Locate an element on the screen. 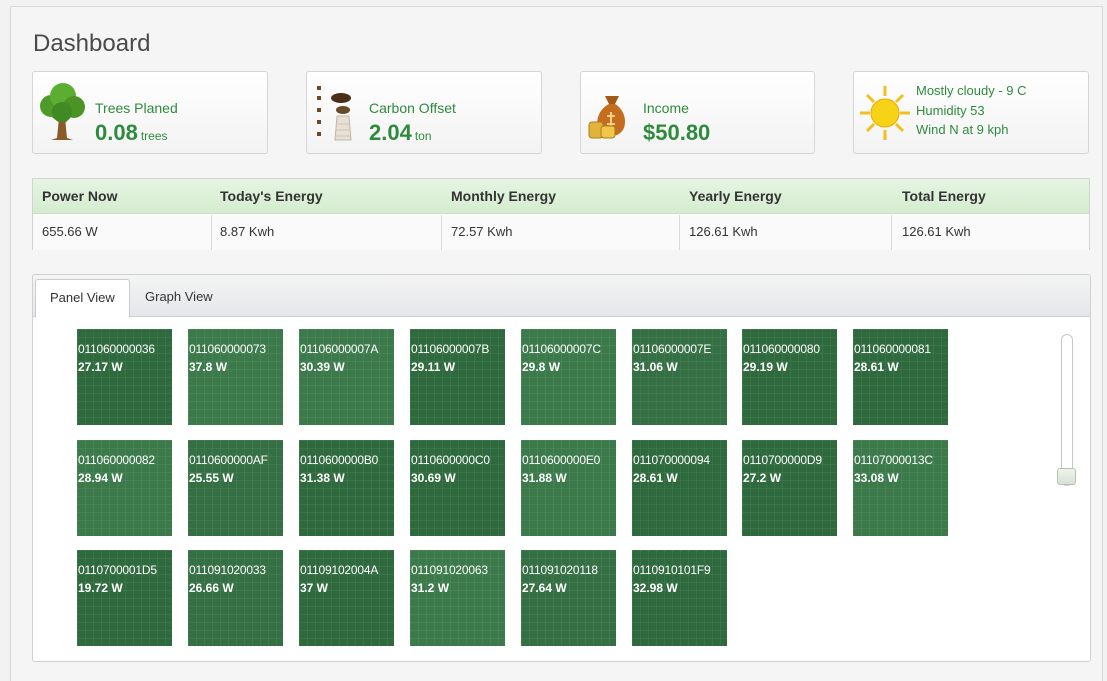 The image size is (1107, 681). panel-power: 30.69 W is located at coordinates (433, 478).